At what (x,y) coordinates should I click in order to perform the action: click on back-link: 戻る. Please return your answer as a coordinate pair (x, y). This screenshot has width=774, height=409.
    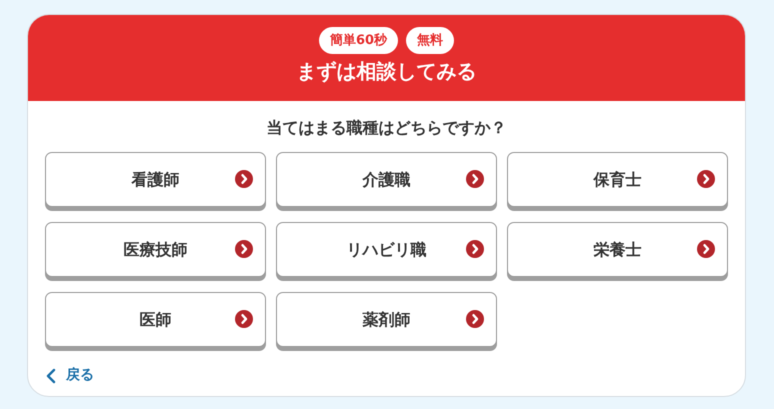
    Looking at the image, I should click on (70, 375).